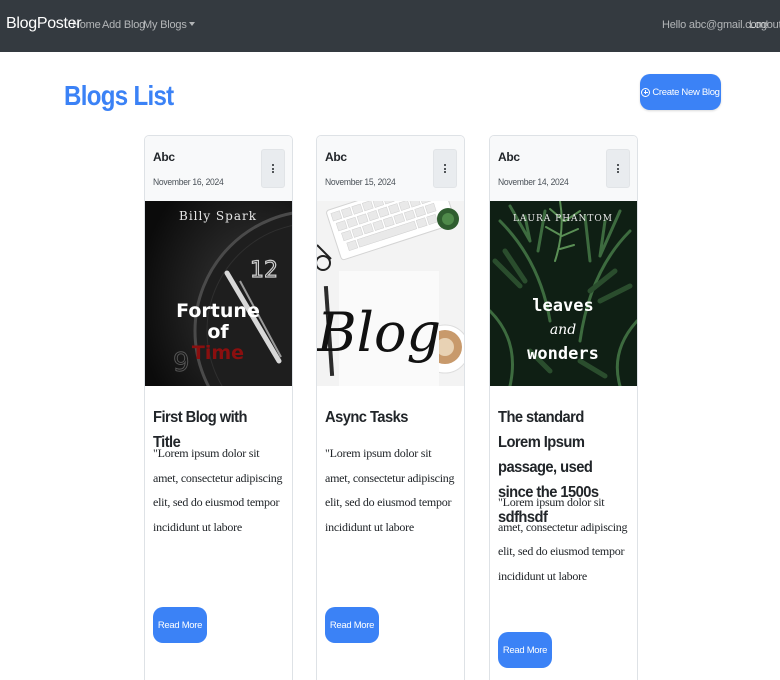 This screenshot has width=780, height=680. Describe the element at coordinates (218, 332) in the screenshot. I see `image-title-line2: of` at that location.